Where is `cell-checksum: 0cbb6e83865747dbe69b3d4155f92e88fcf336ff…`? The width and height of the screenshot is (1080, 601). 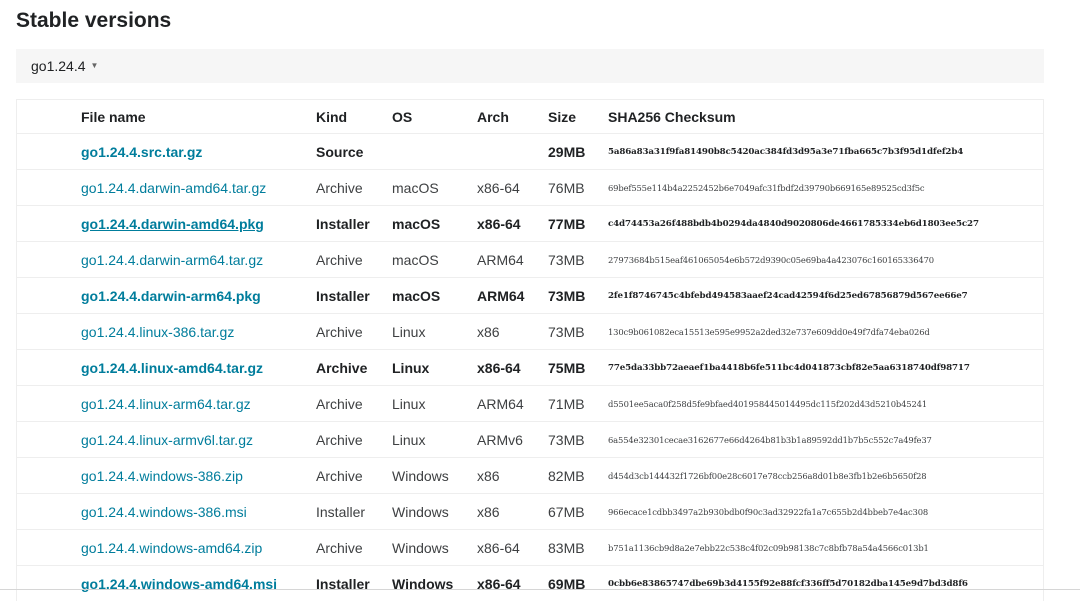
cell-checksum: 0cbb6e83865747dbe69b3d4155f92e88fcf336ff… is located at coordinates (825, 583).